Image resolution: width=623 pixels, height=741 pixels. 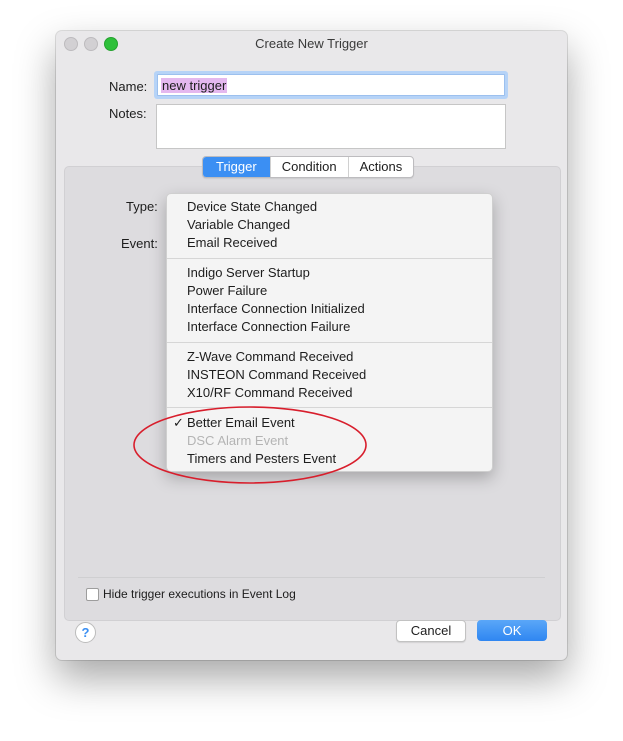 What do you see at coordinates (238, 224) in the screenshot?
I see `menu-item-variable-changed: Variable Changed` at bounding box center [238, 224].